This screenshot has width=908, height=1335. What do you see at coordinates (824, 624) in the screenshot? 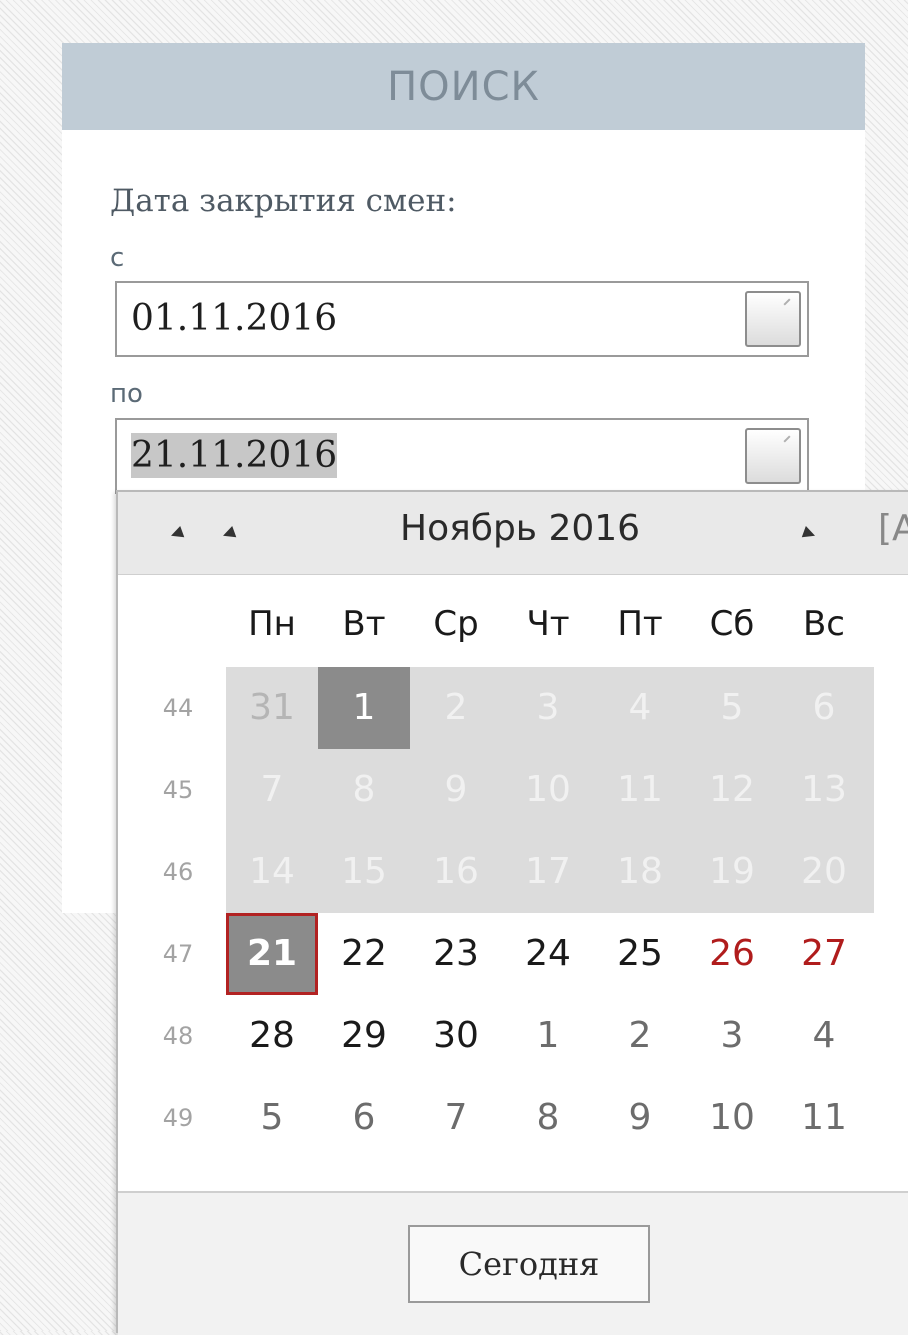
I see `weekday-header: Вс` at bounding box center [824, 624].